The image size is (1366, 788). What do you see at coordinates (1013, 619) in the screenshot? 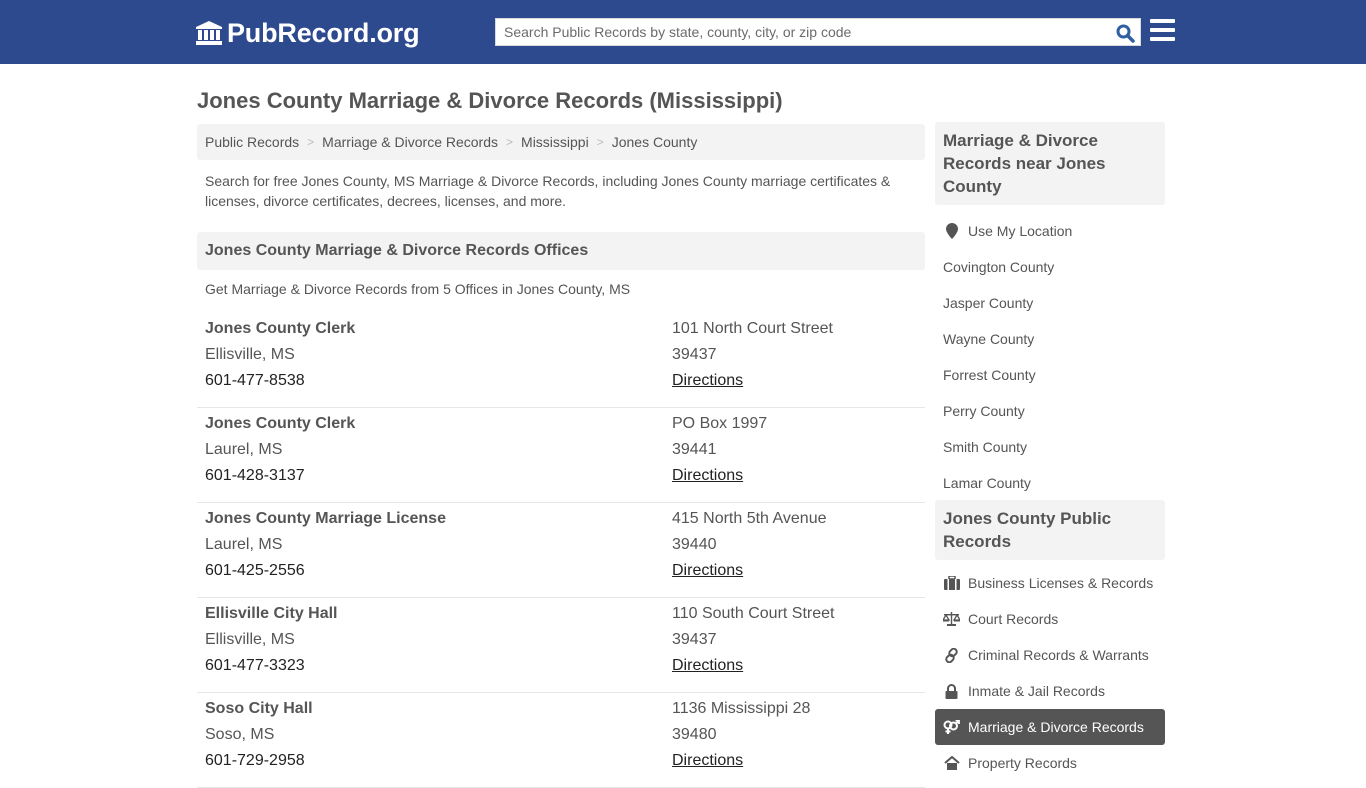
I see `sidebar-item-label: Court Records` at bounding box center [1013, 619].